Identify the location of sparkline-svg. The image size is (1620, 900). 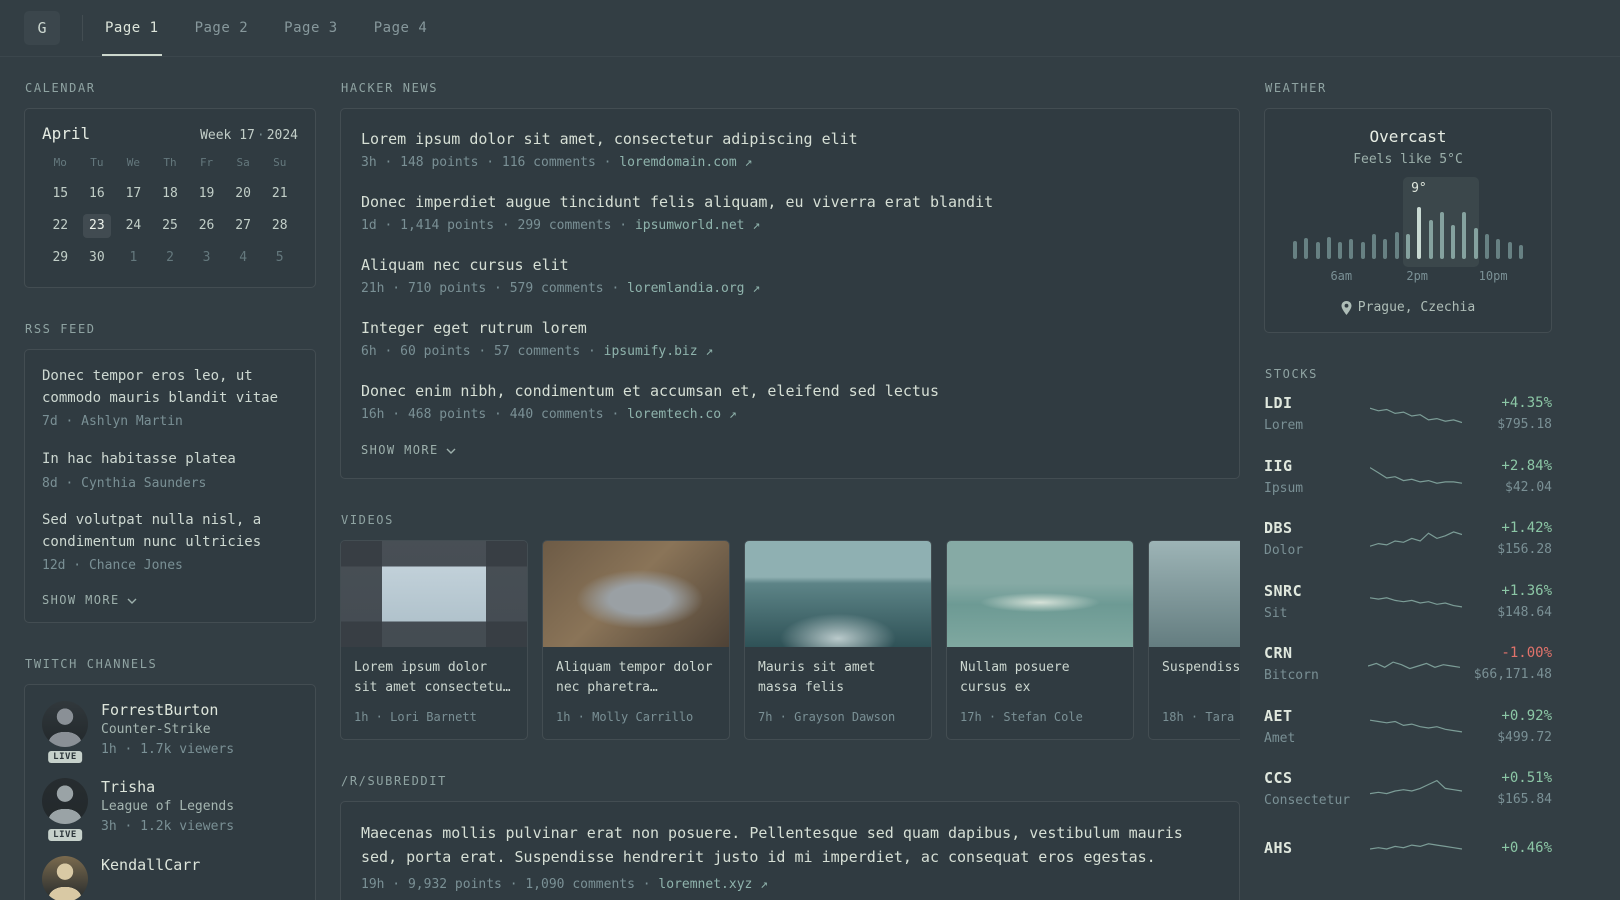
(1416, 539).